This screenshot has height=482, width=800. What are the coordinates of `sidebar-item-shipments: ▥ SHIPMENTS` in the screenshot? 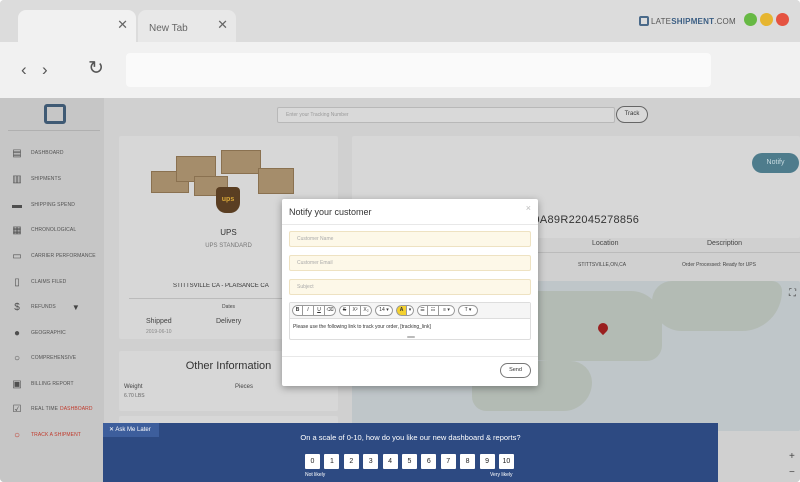 It's located at (52, 179).